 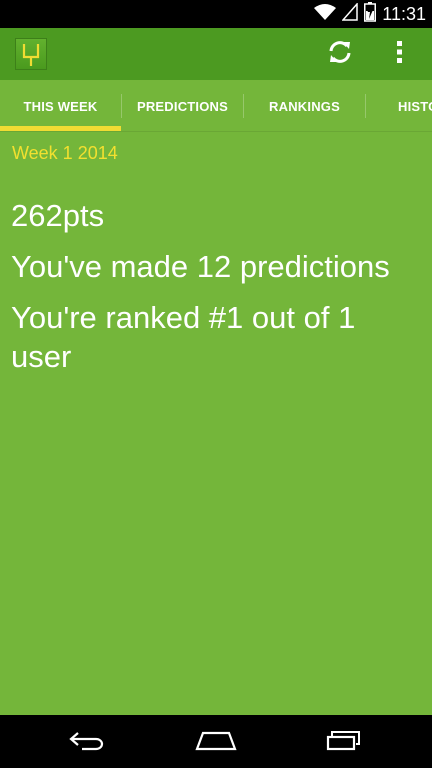 I want to click on predictions-count-text: You've made 12 predictions, so click(x=200, y=266).